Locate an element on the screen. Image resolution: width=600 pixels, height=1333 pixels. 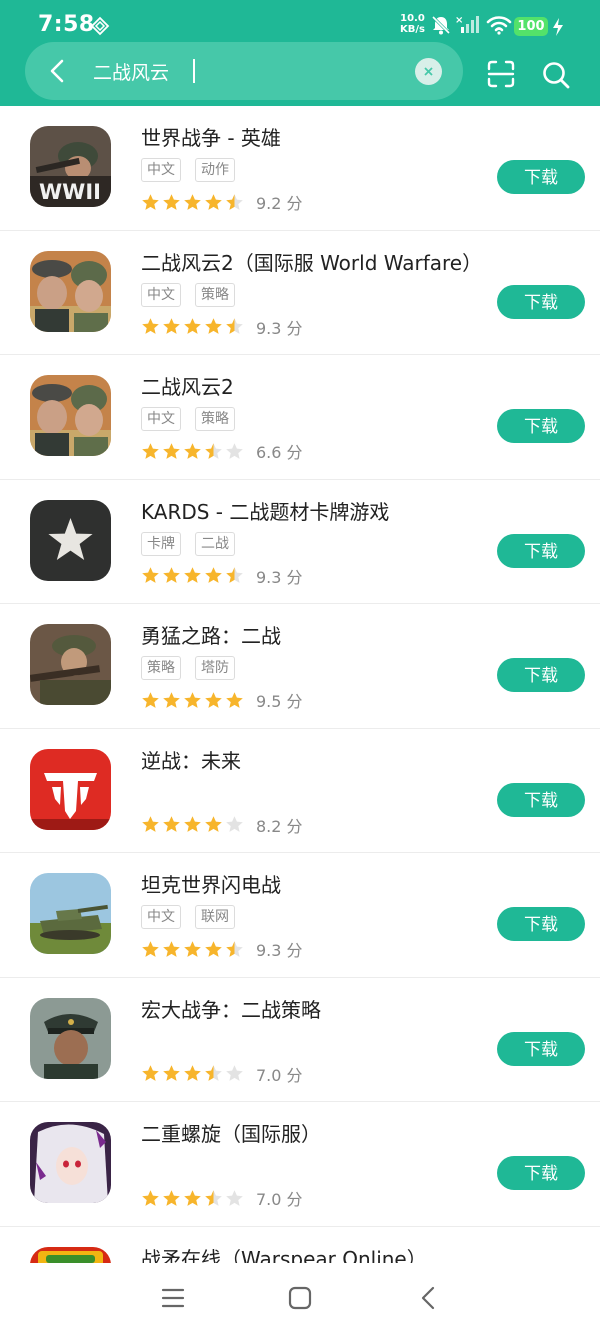
tag: 卡牌 is located at coordinates (161, 543).